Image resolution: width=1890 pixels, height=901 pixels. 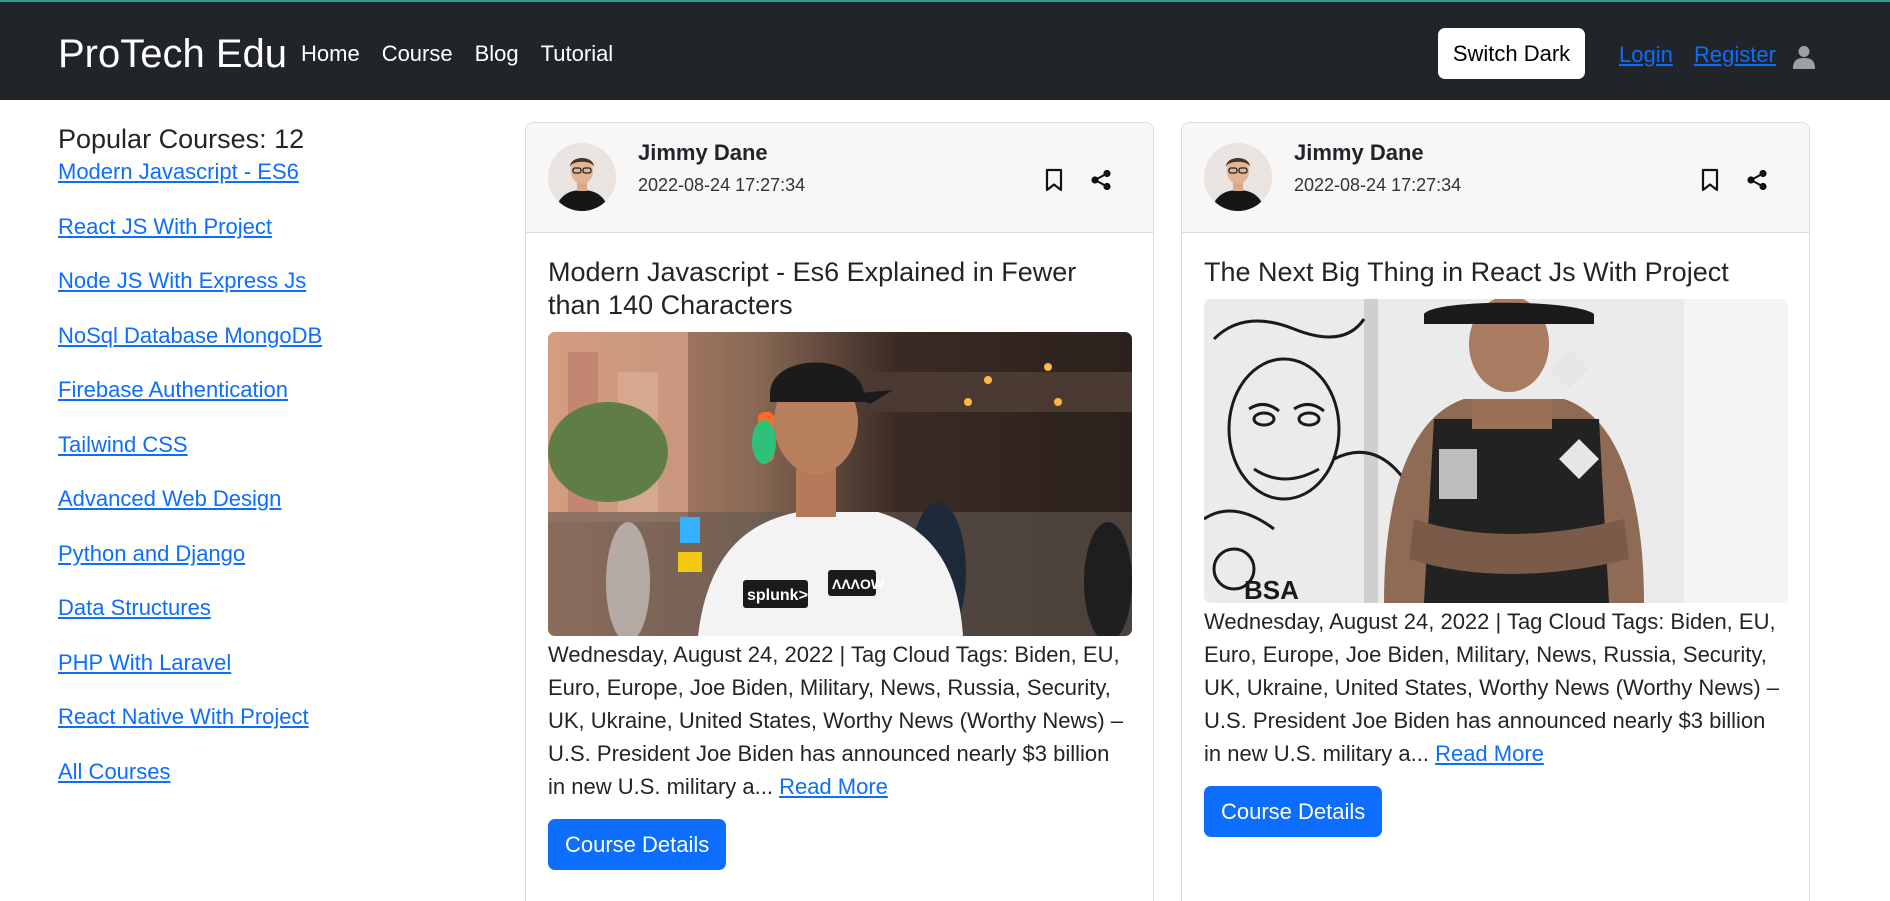 What do you see at coordinates (858, 584) in the screenshot?
I see `sponsor-label: ΛΛΛOW` at bounding box center [858, 584].